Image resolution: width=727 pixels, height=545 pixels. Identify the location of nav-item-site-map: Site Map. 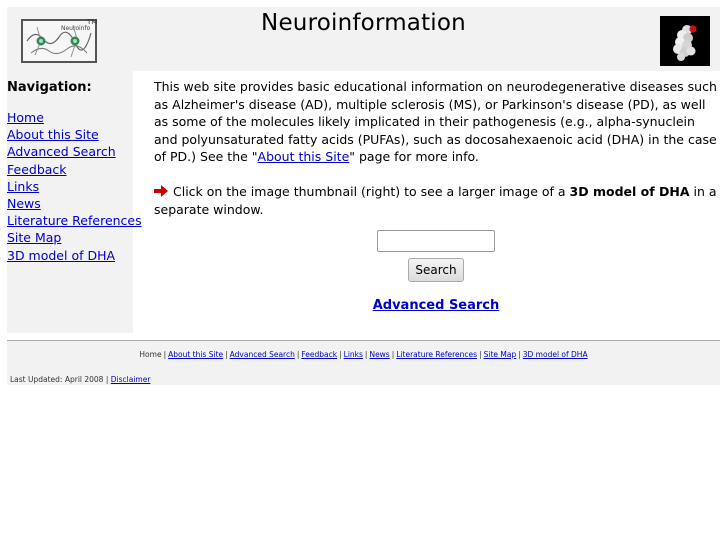
(74, 237).